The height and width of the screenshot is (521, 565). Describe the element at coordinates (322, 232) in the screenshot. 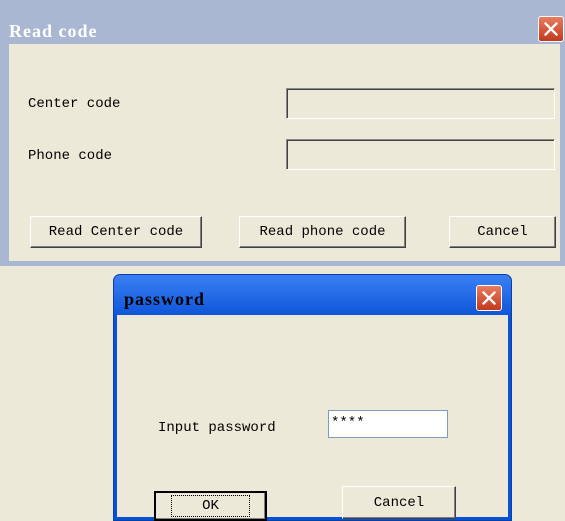

I see `read-phone-code-button: Read phone code` at that location.